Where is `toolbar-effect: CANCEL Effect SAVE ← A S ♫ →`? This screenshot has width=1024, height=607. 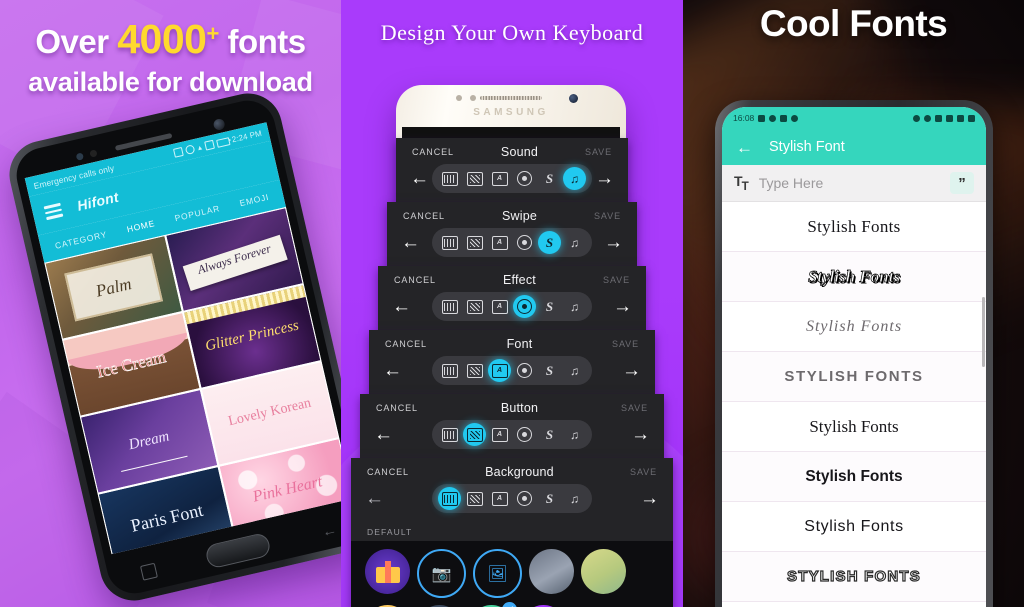 toolbar-effect: CANCEL Effect SAVE ← A S ♫ → is located at coordinates (512, 298).